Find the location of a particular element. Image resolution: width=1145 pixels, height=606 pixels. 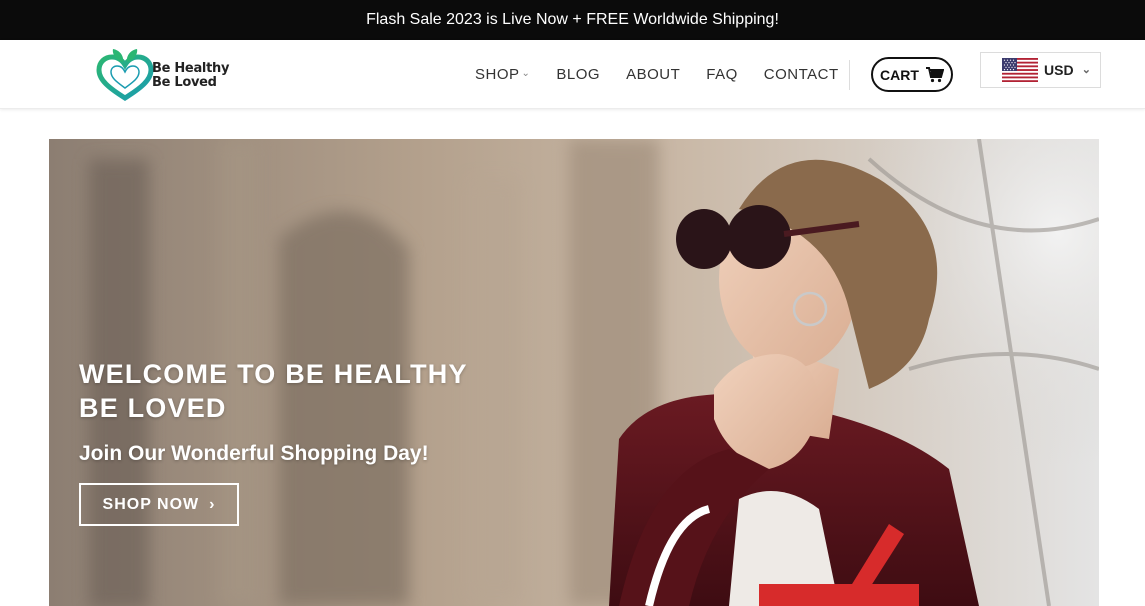

site-logo: Be Healthy Be Loved is located at coordinates (175, 76).